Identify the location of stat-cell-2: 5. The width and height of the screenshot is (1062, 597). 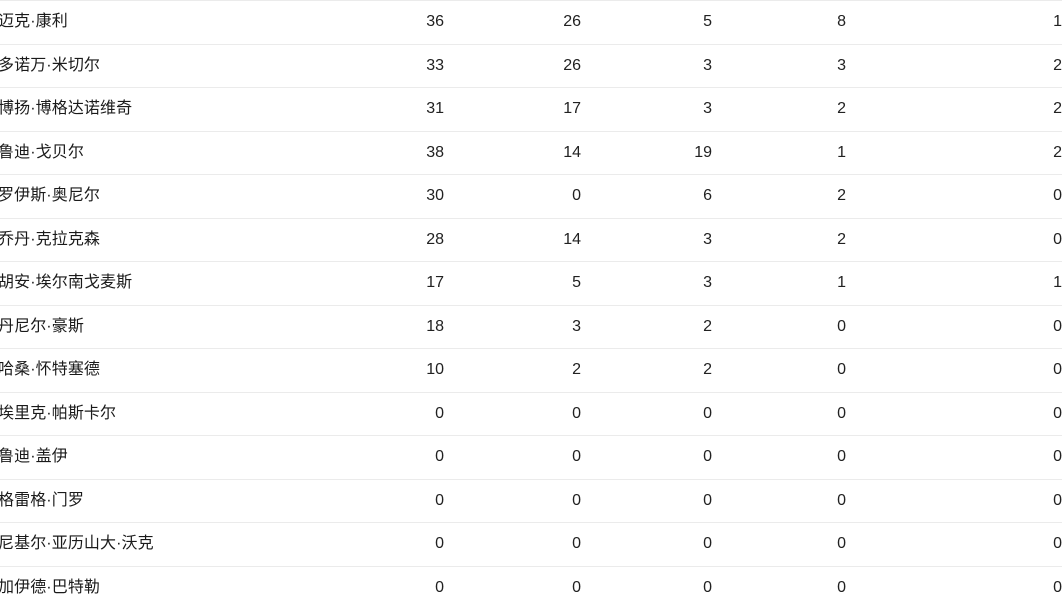
(512, 283).